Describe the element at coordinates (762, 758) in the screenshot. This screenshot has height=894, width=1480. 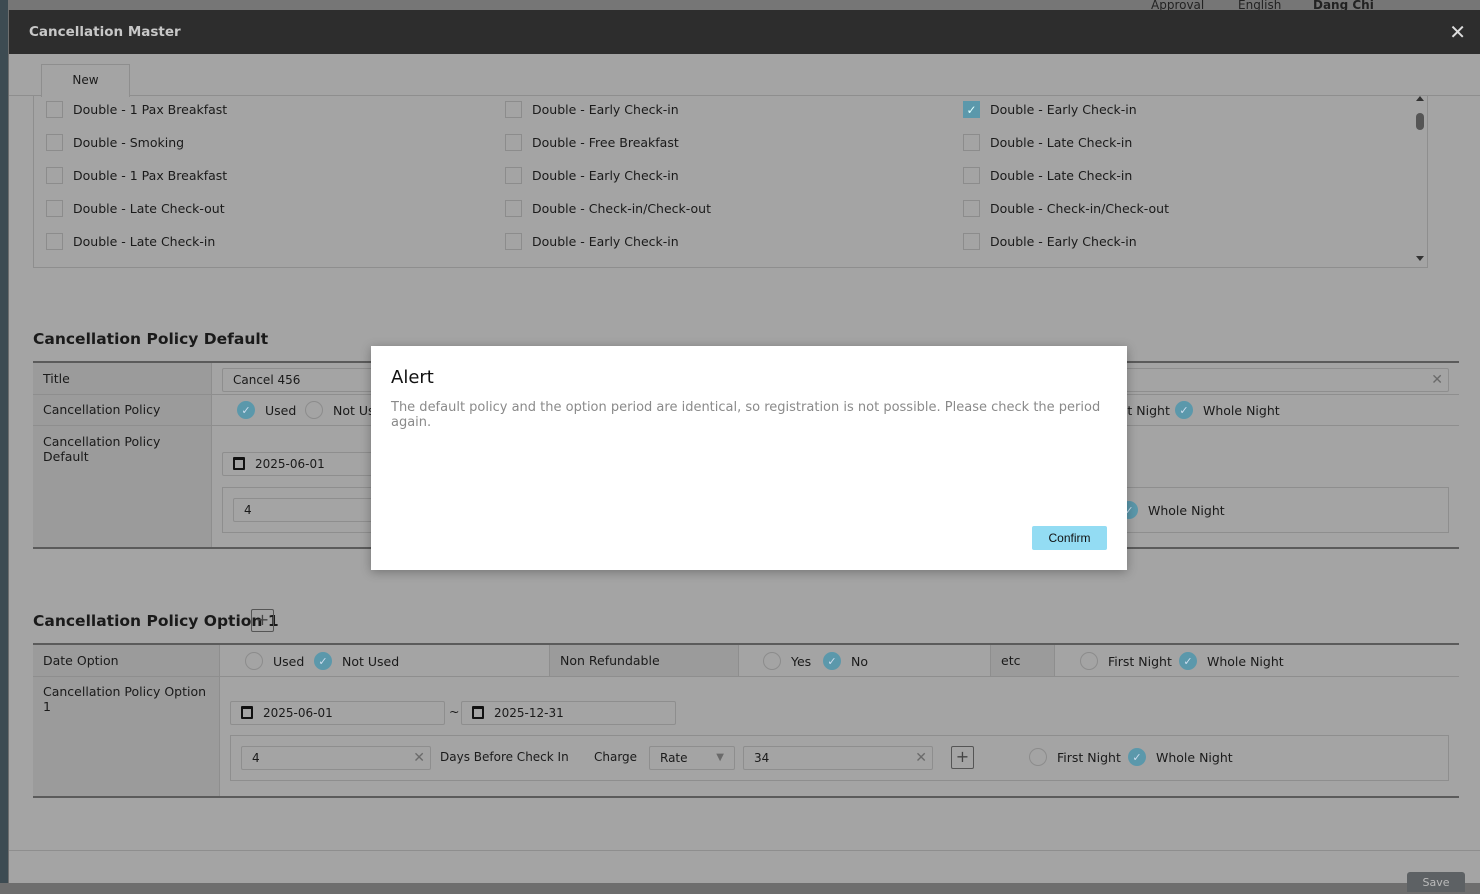
I see `charge-value: 34` at that location.